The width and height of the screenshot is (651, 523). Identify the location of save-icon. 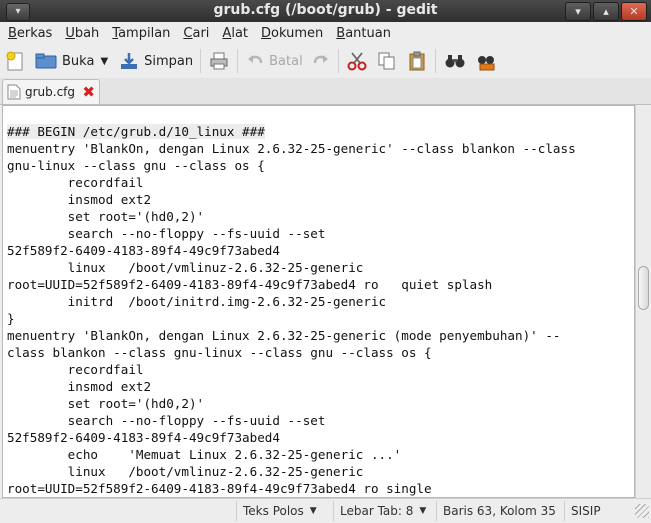
(129, 61).